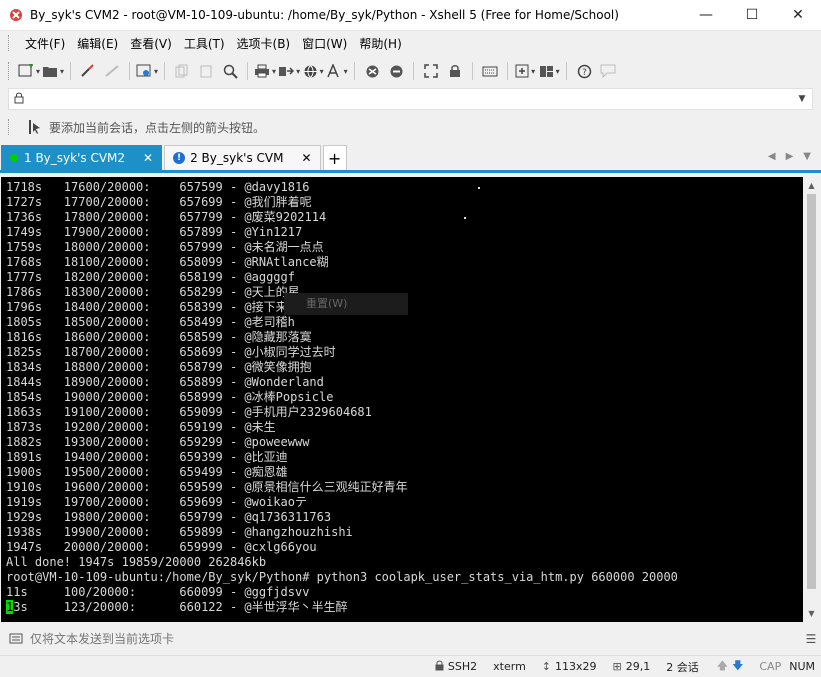 The width and height of the screenshot is (821, 677). I want to click on keyboard-icon, so click(490, 71).